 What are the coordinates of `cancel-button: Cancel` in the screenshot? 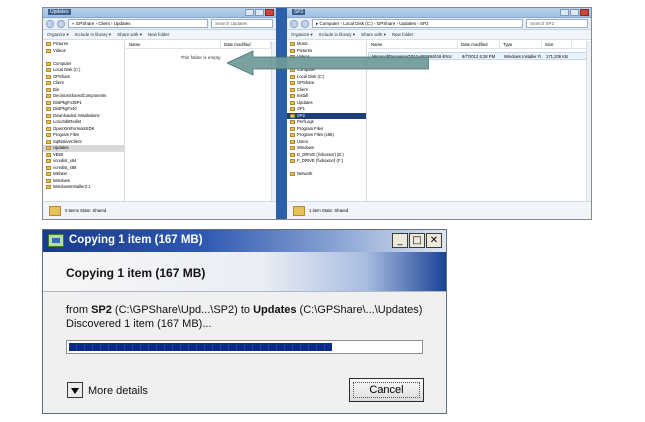 It's located at (386, 390).